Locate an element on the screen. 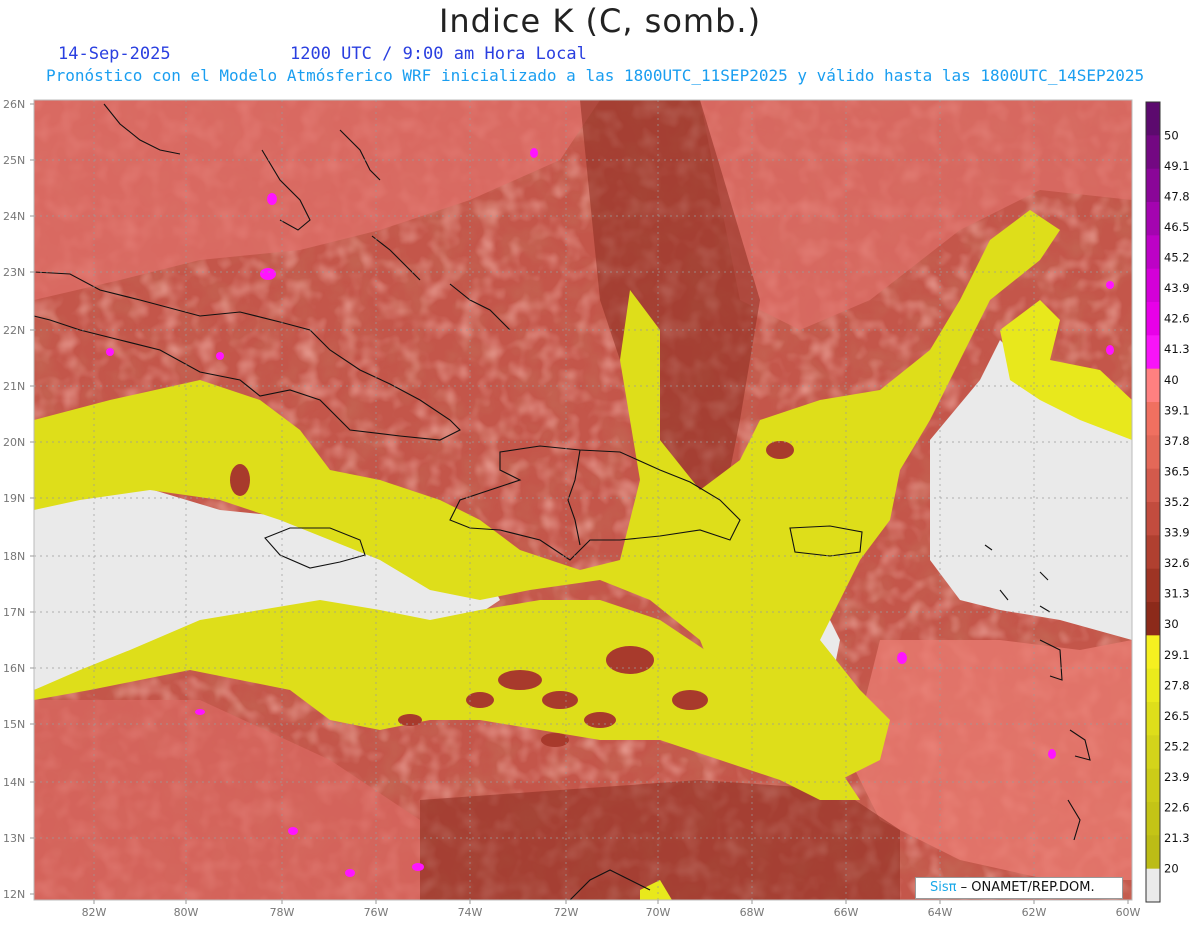 The width and height of the screenshot is (1200, 927). lat-label: 14N is located at coordinates (14, 782).